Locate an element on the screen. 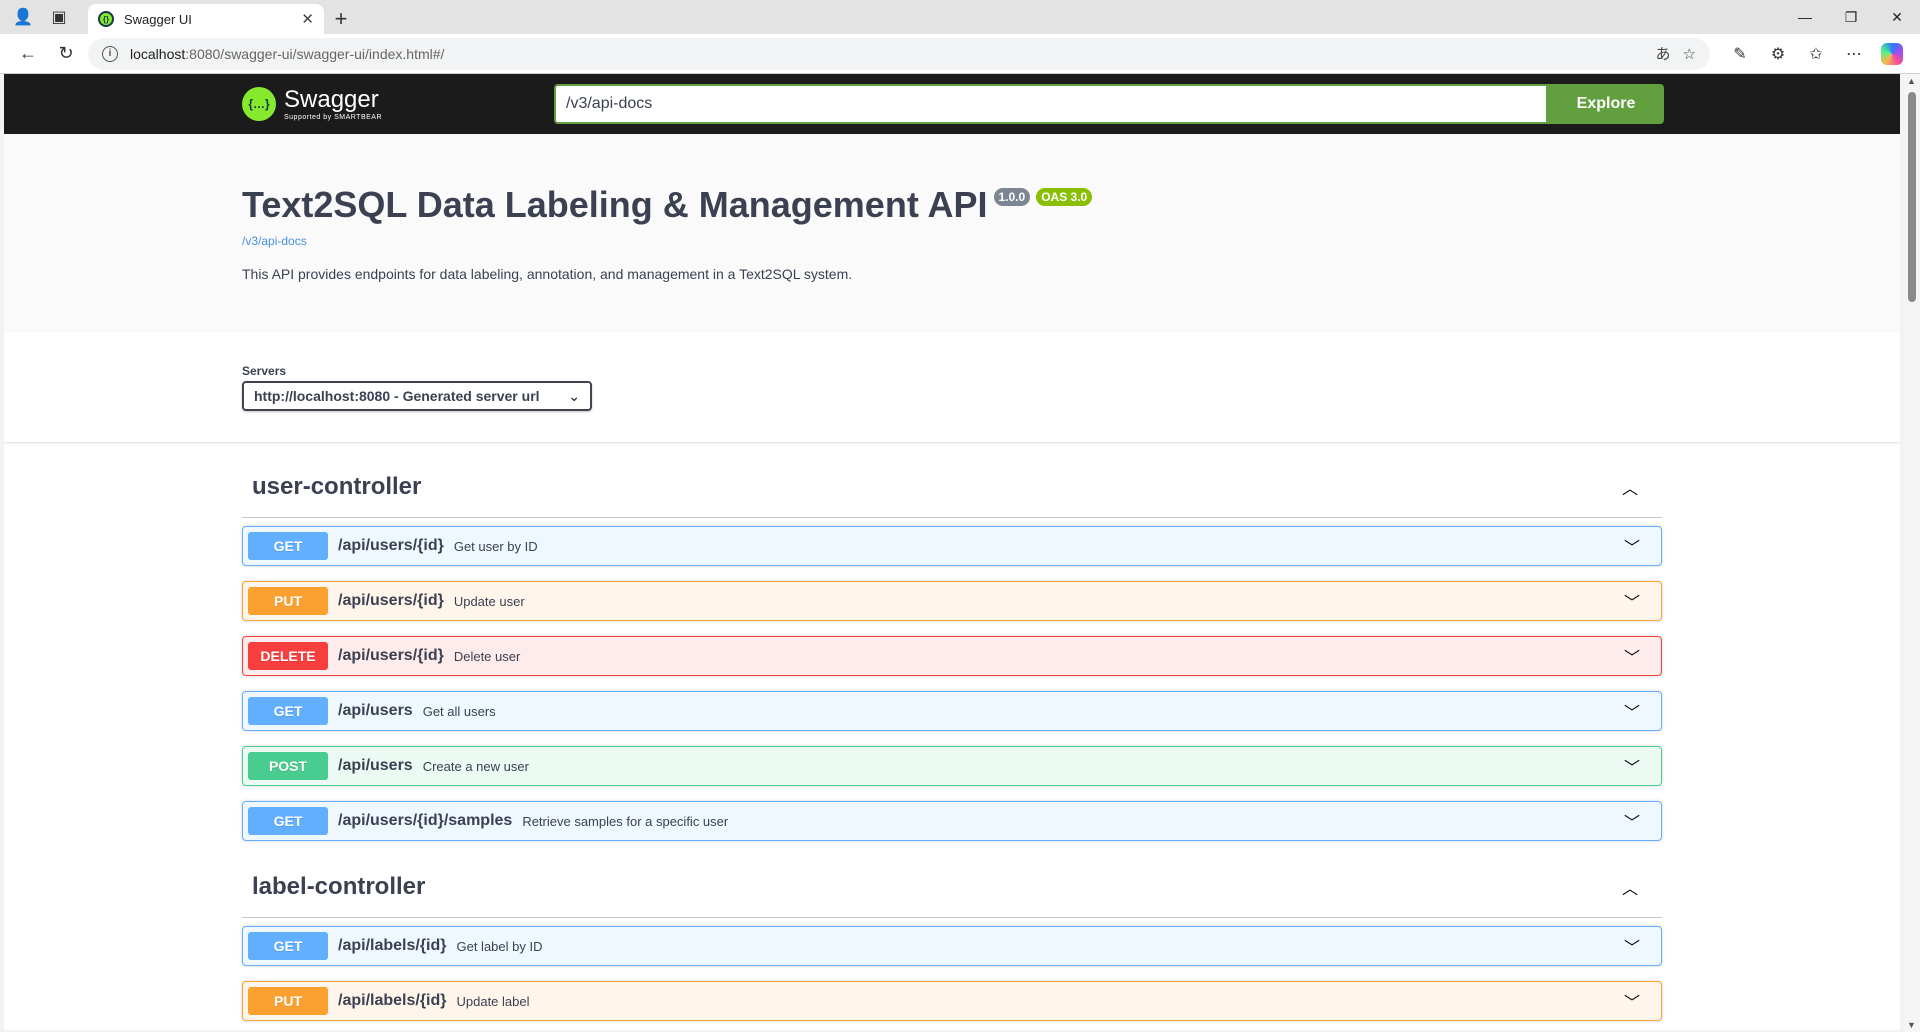 This screenshot has width=1920, height=1032. brand-sub: Supported by SMARTBEAR is located at coordinates (333, 117).